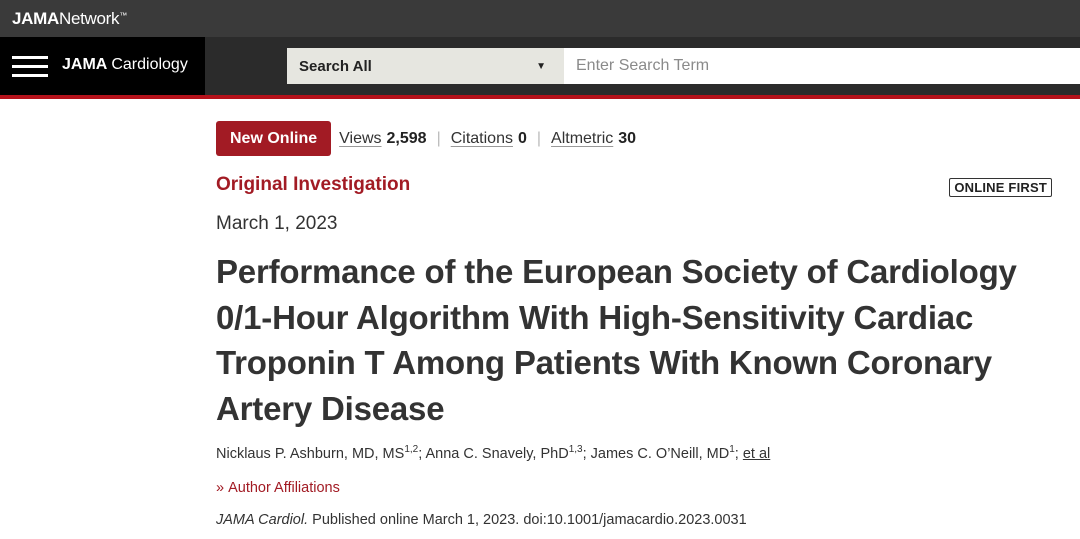  Describe the element at coordinates (310, 454) in the screenshot. I see `author-name: Nicklaus P. Ashburn, MD, MS` at that location.